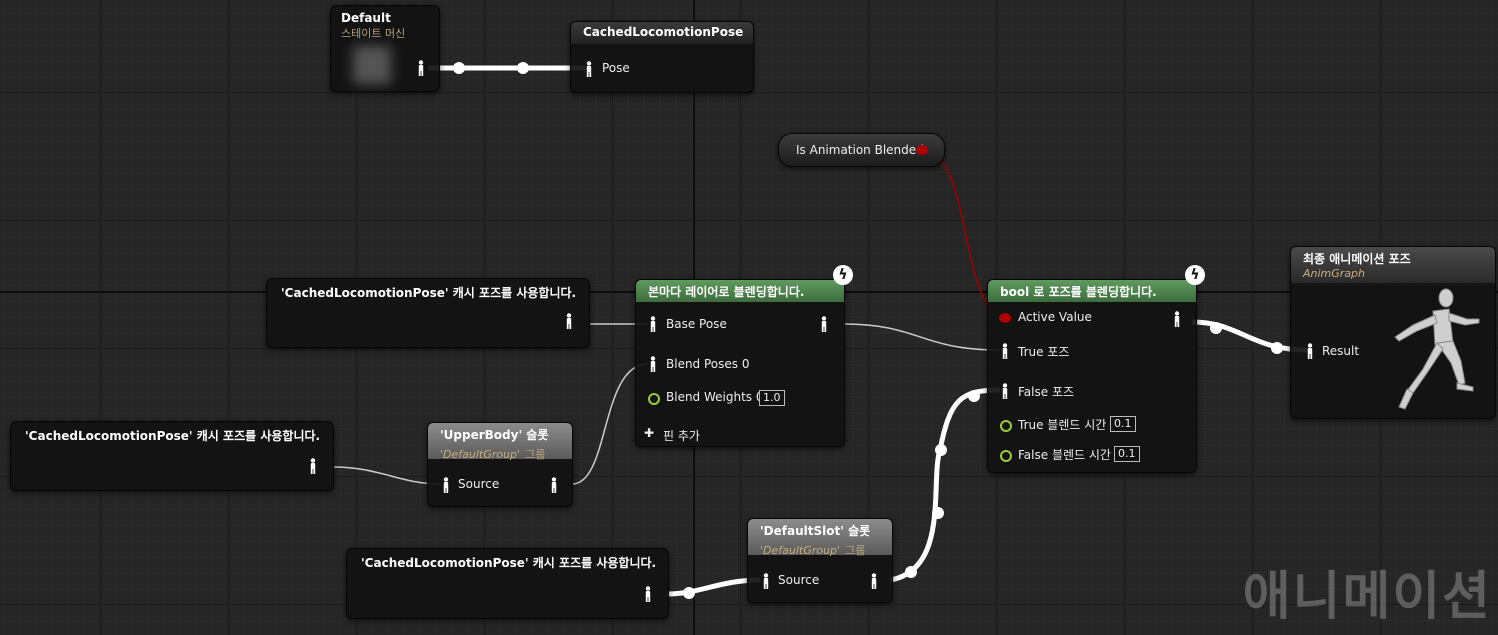 The height and width of the screenshot is (635, 1498). Describe the element at coordinates (1334, 273) in the screenshot. I see `final-pose-subtitle: AnimGraph` at that location.